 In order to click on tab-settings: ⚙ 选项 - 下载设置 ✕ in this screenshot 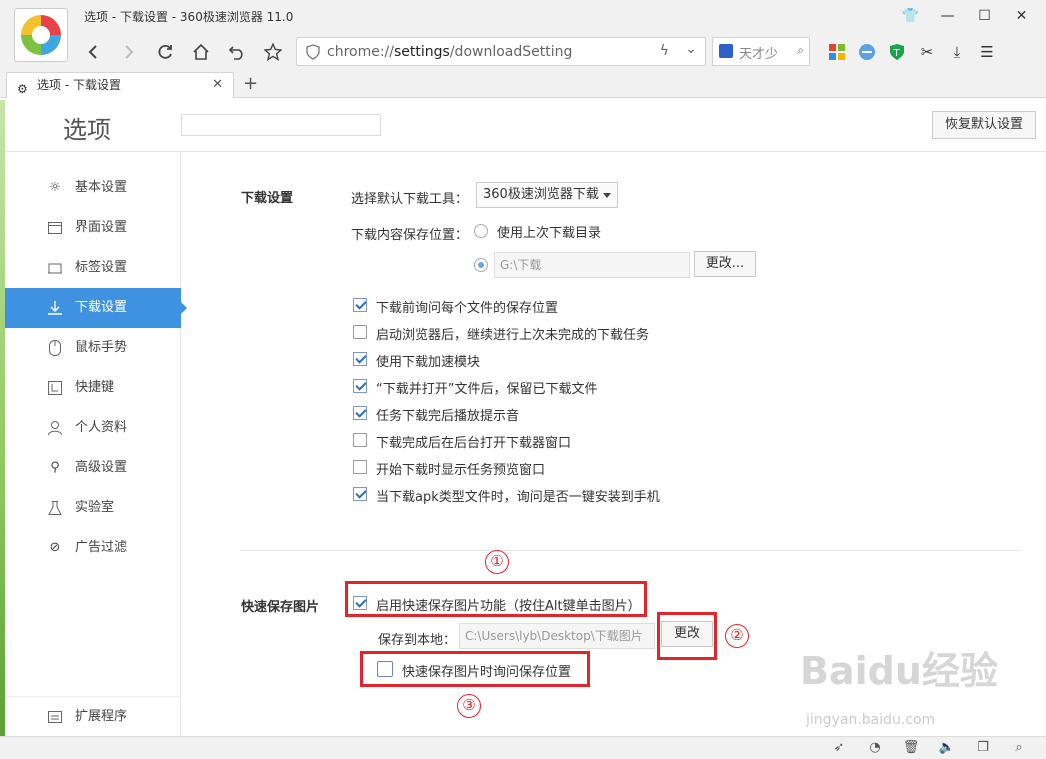, I will do `click(120, 85)`.